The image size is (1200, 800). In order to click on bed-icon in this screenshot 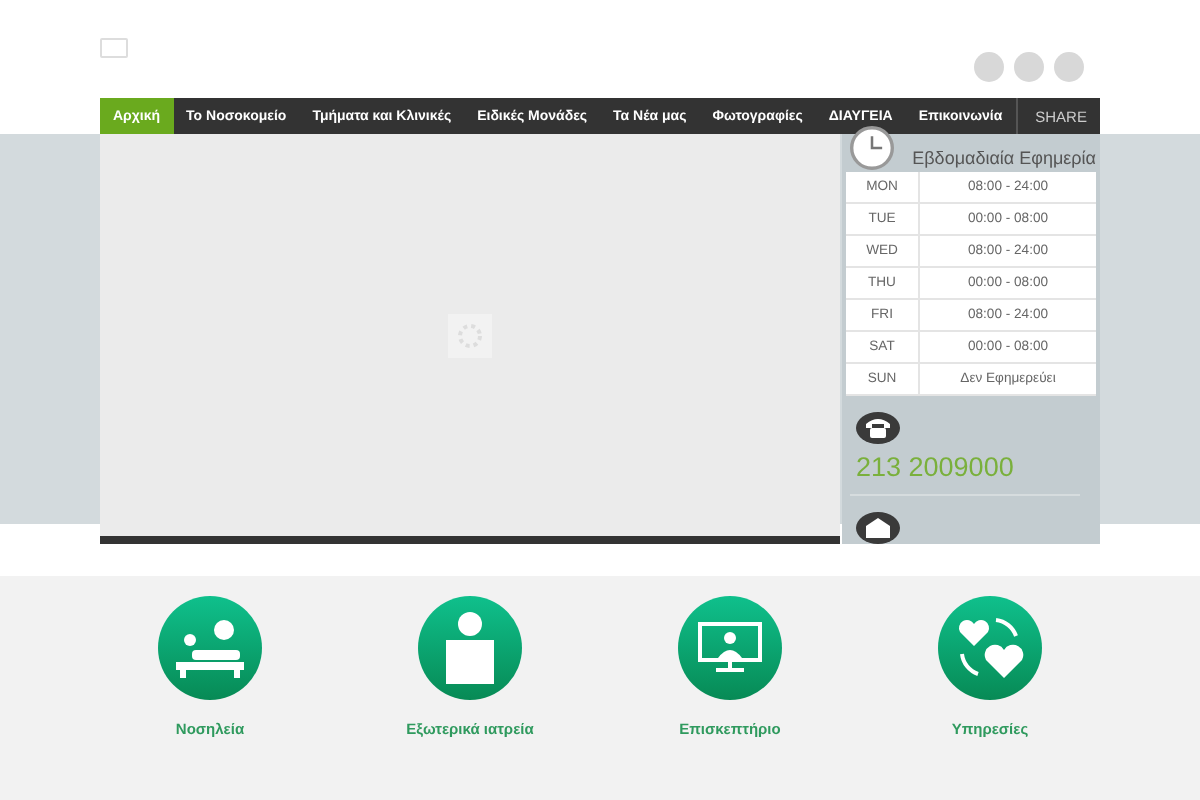, I will do `click(210, 648)`.